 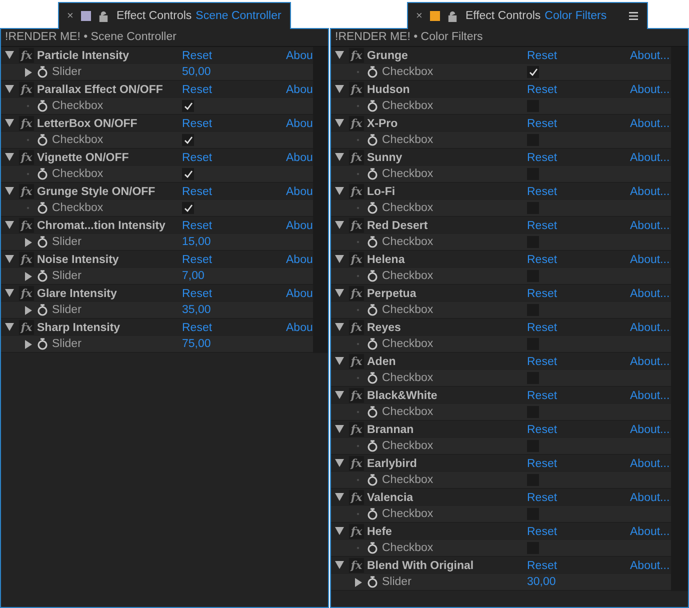 What do you see at coordinates (193, 276) in the screenshot?
I see `slider-value: 7,00` at bounding box center [193, 276].